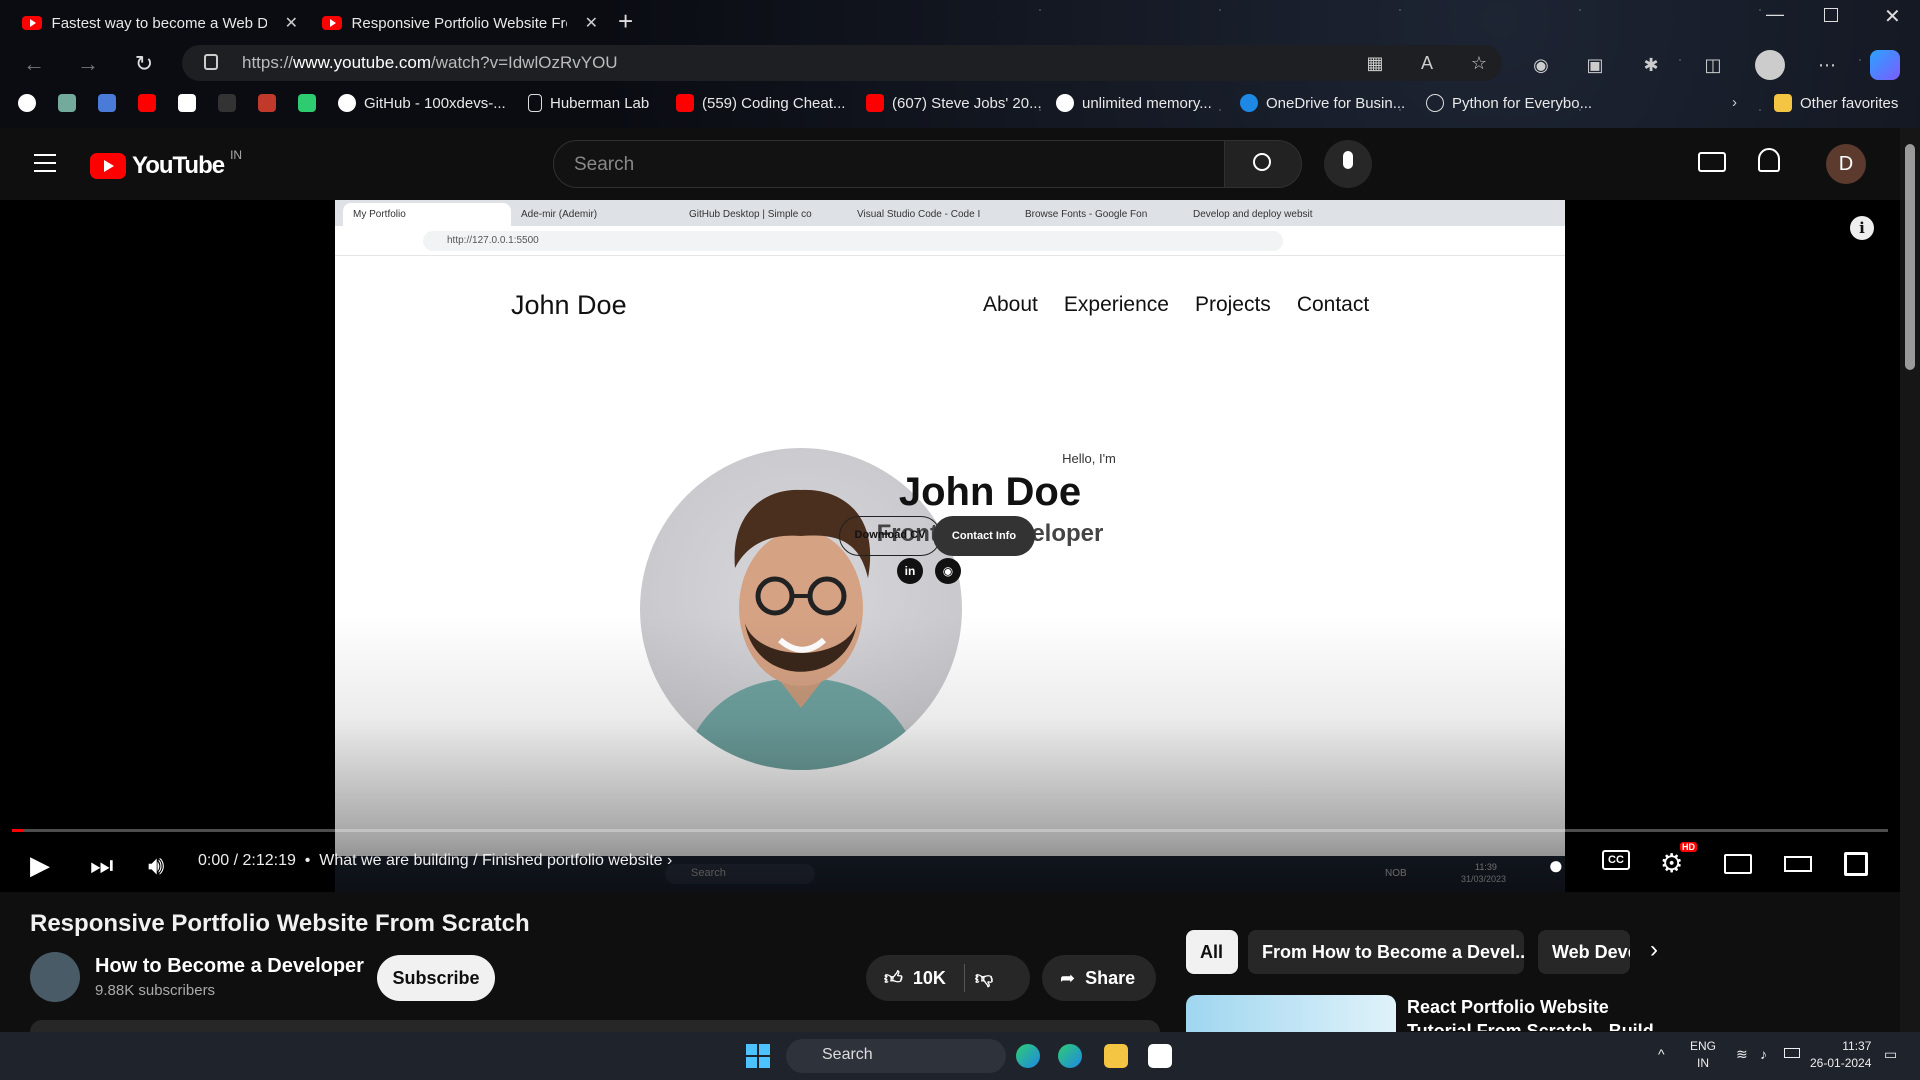 The image size is (1920, 1080). I want to click on chips-next-icon: ›, so click(1654, 950).